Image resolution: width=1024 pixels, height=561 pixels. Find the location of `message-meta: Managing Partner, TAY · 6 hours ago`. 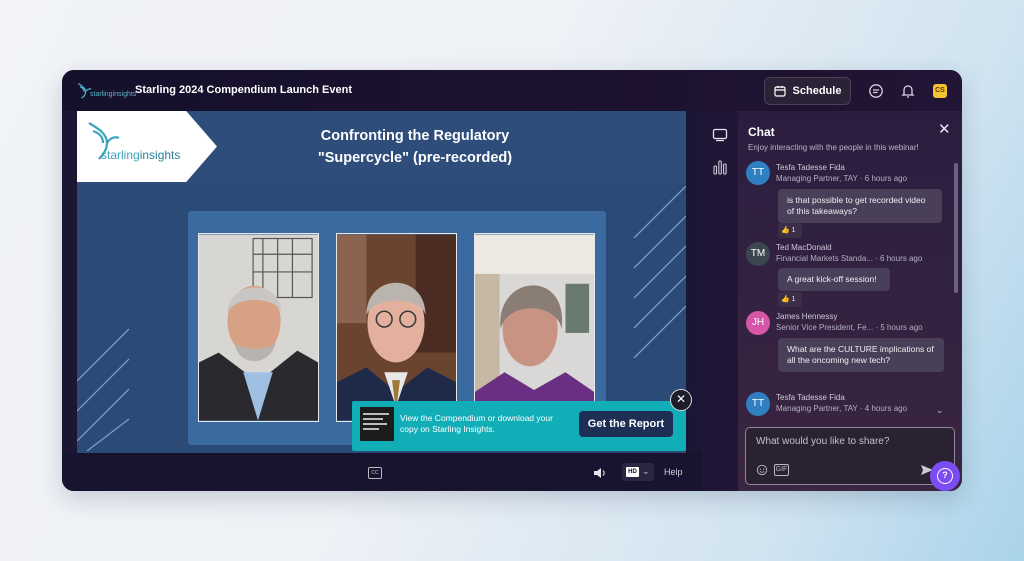

message-meta: Managing Partner, TAY · 6 hours ago is located at coordinates (842, 178).